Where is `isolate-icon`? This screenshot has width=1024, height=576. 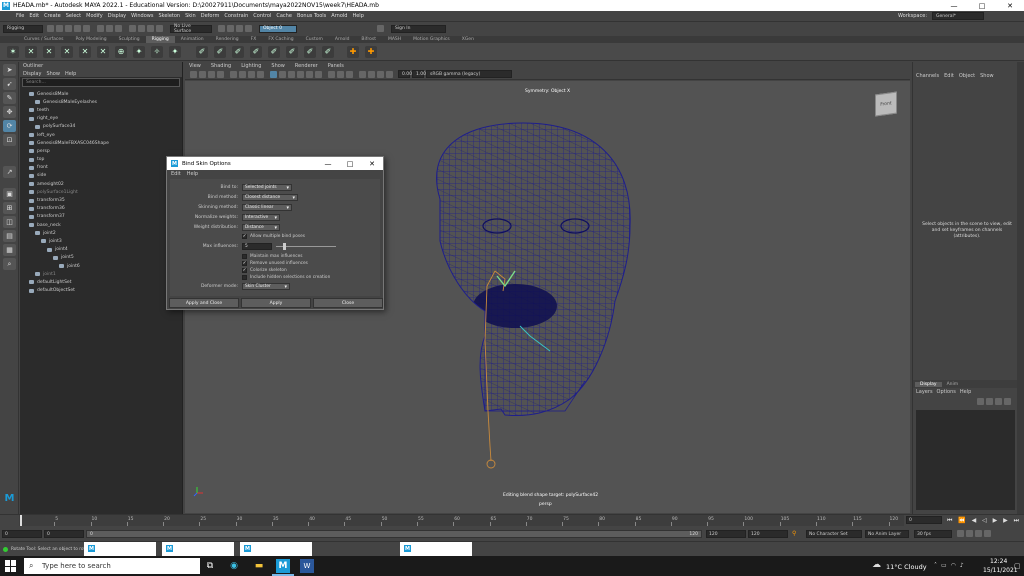
isolate-icon is located at coordinates (362, 74).